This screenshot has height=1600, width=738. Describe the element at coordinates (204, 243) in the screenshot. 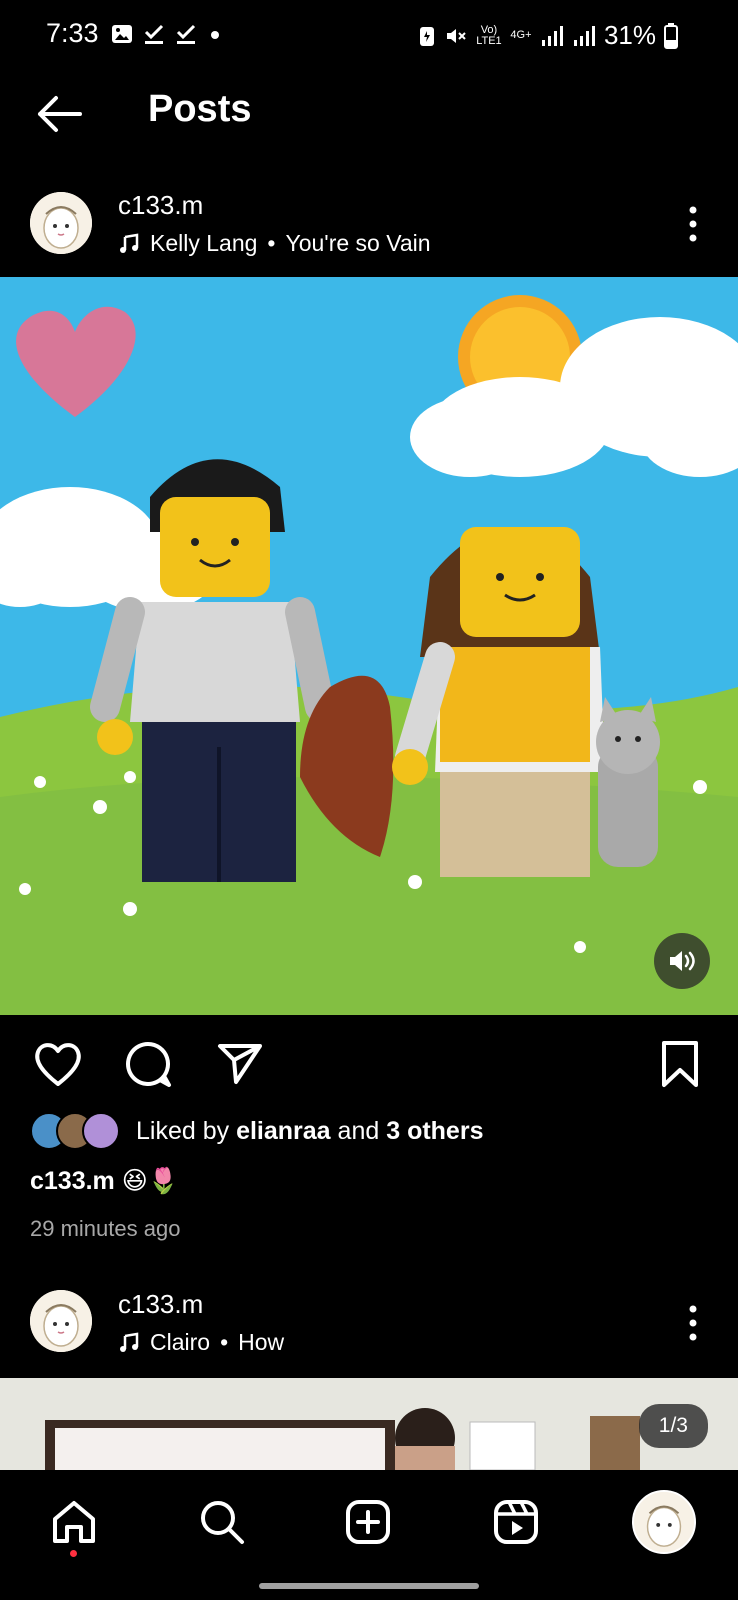

I see `music-artist: Kelly Lang` at that location.